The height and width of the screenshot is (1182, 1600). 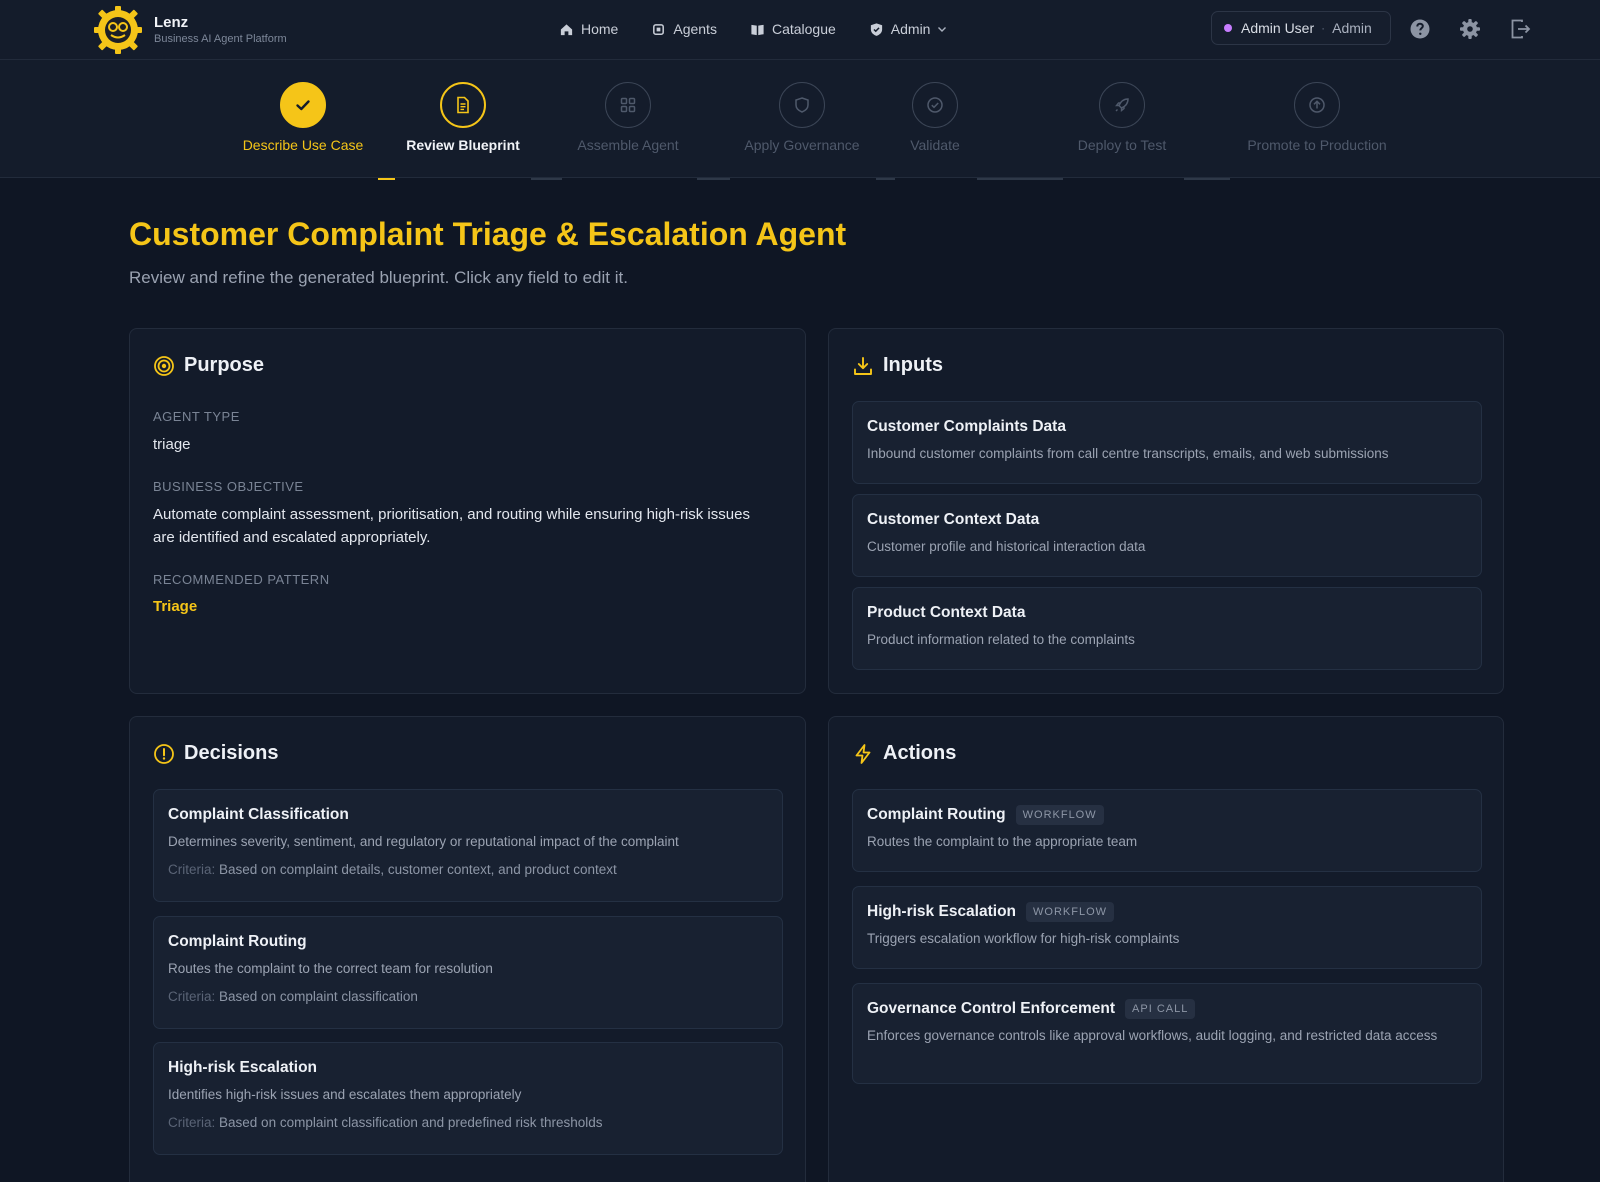 What do you see at coordinates (942, 29) in the screenshot?
I see `chevron-down-icon` at bounding box center [942, 29].